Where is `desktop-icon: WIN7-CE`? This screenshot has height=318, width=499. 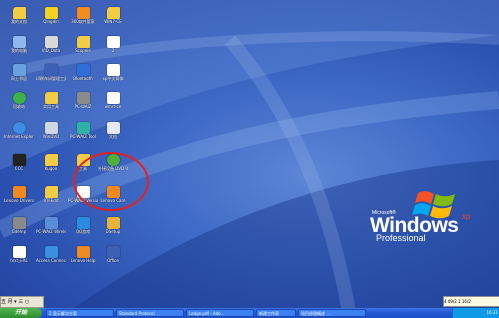
desktop-icon: WIN7-CE is located at coordinates (113, 19).